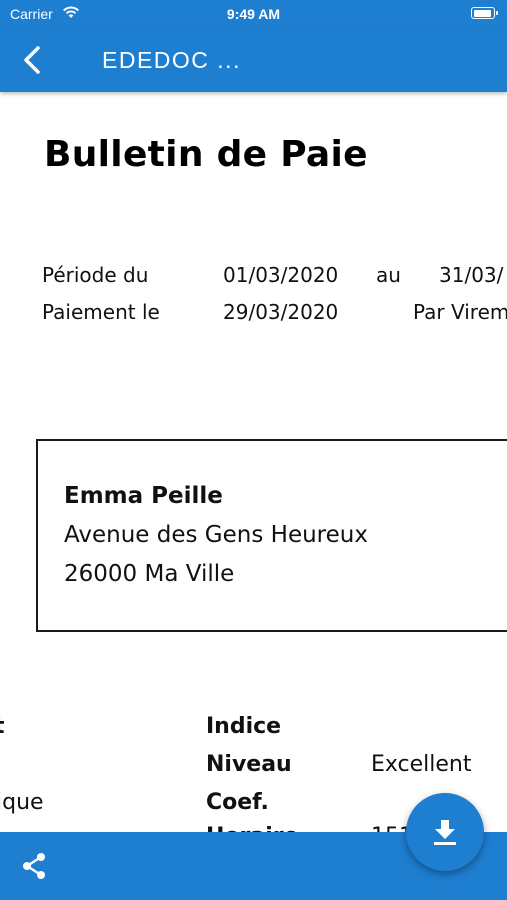 The height and width of the screenshot is (900, 507). I want to click on period-separator: au, so click(388, 275).